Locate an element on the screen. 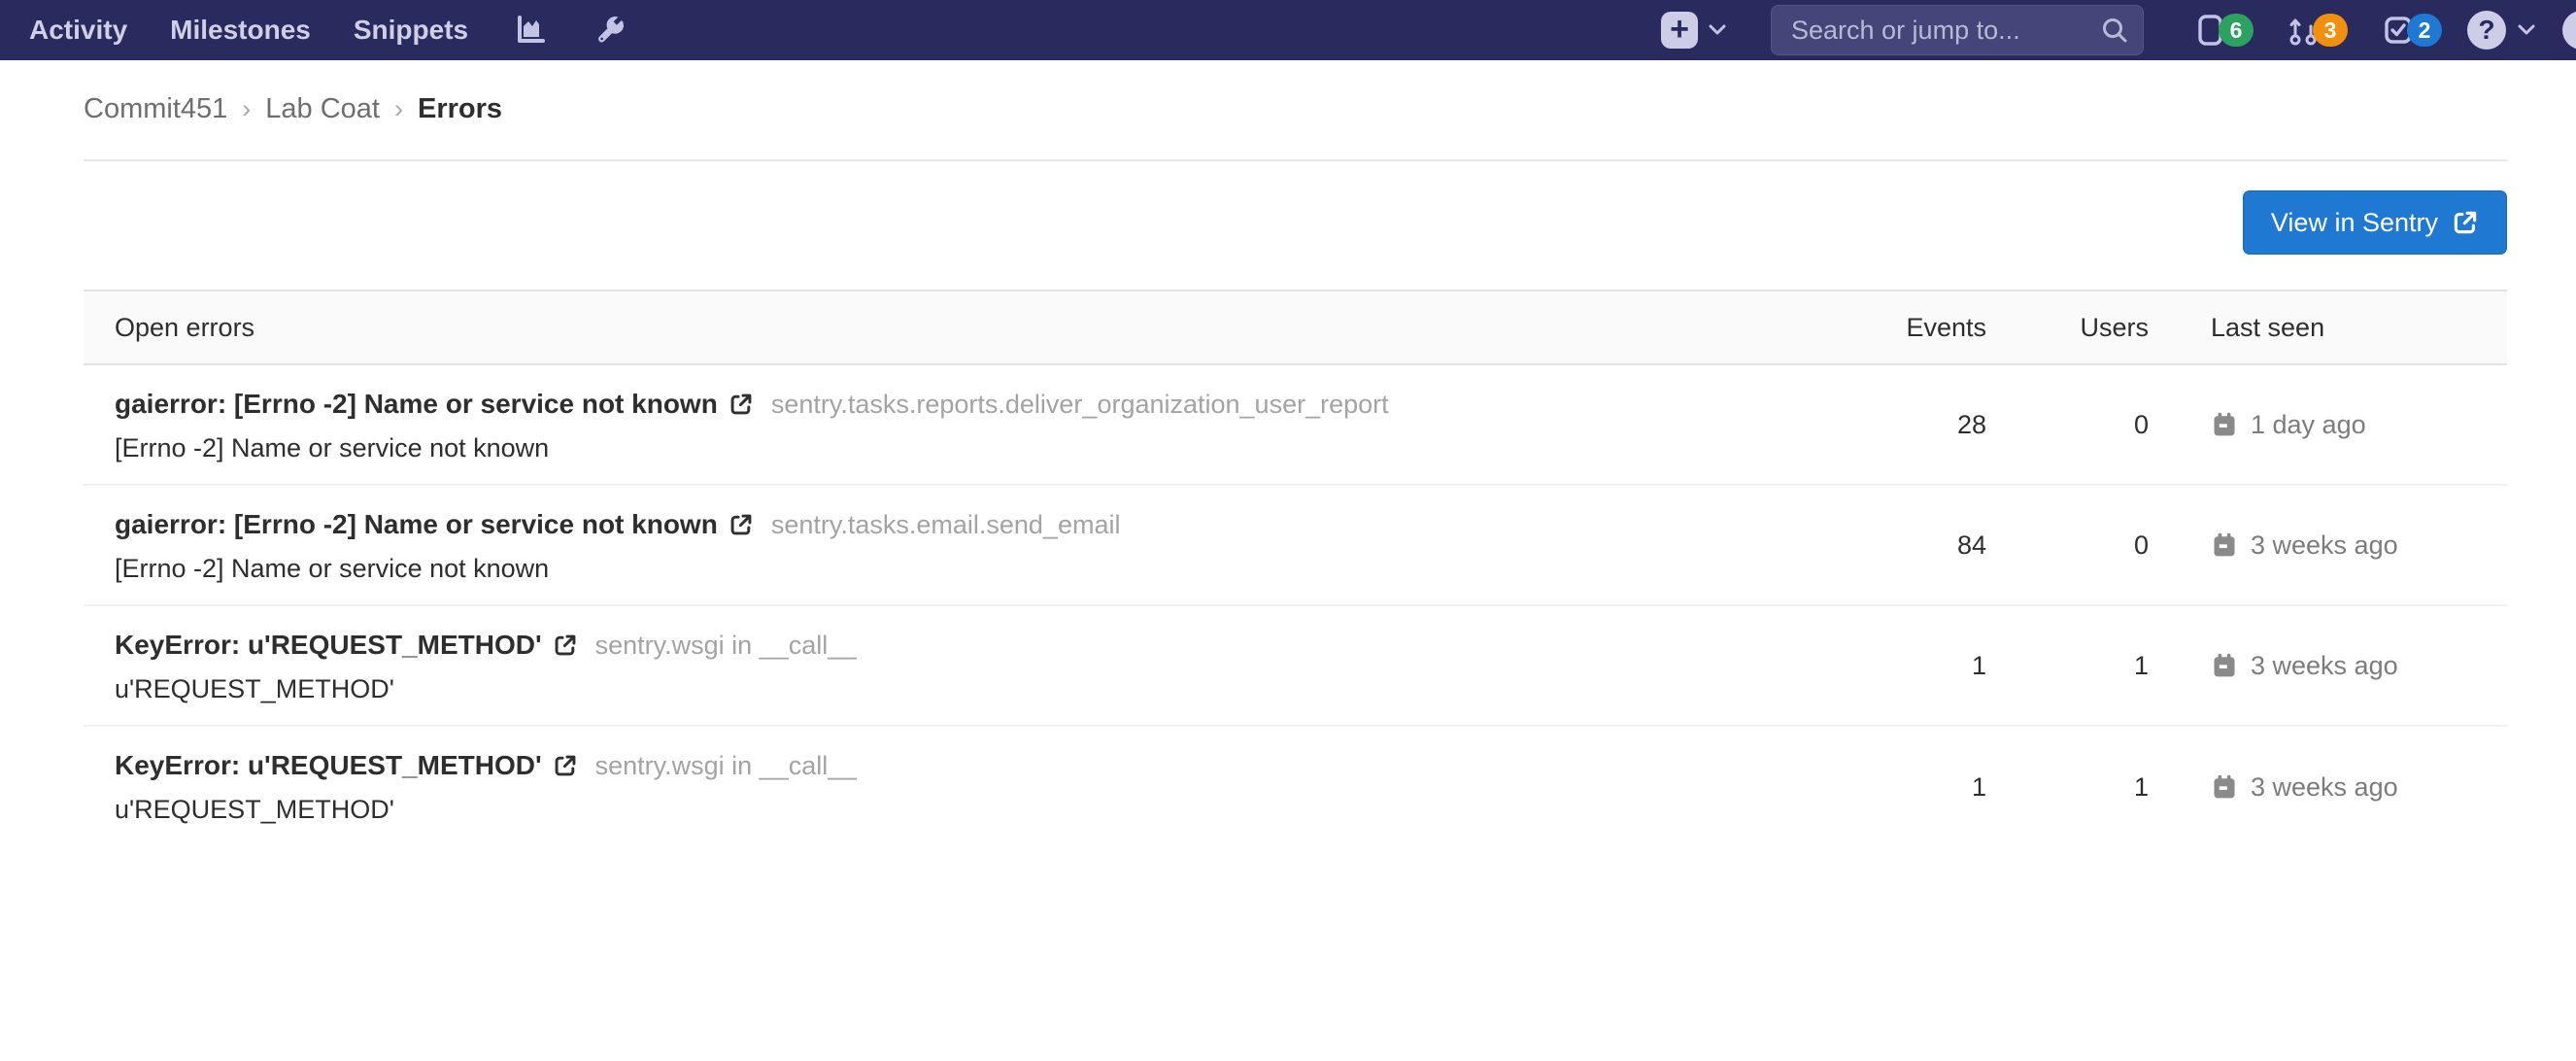 This screenshot has height=1061, width=2576. nav-link-milestones: Milestones is located at coordinates (240, 30).